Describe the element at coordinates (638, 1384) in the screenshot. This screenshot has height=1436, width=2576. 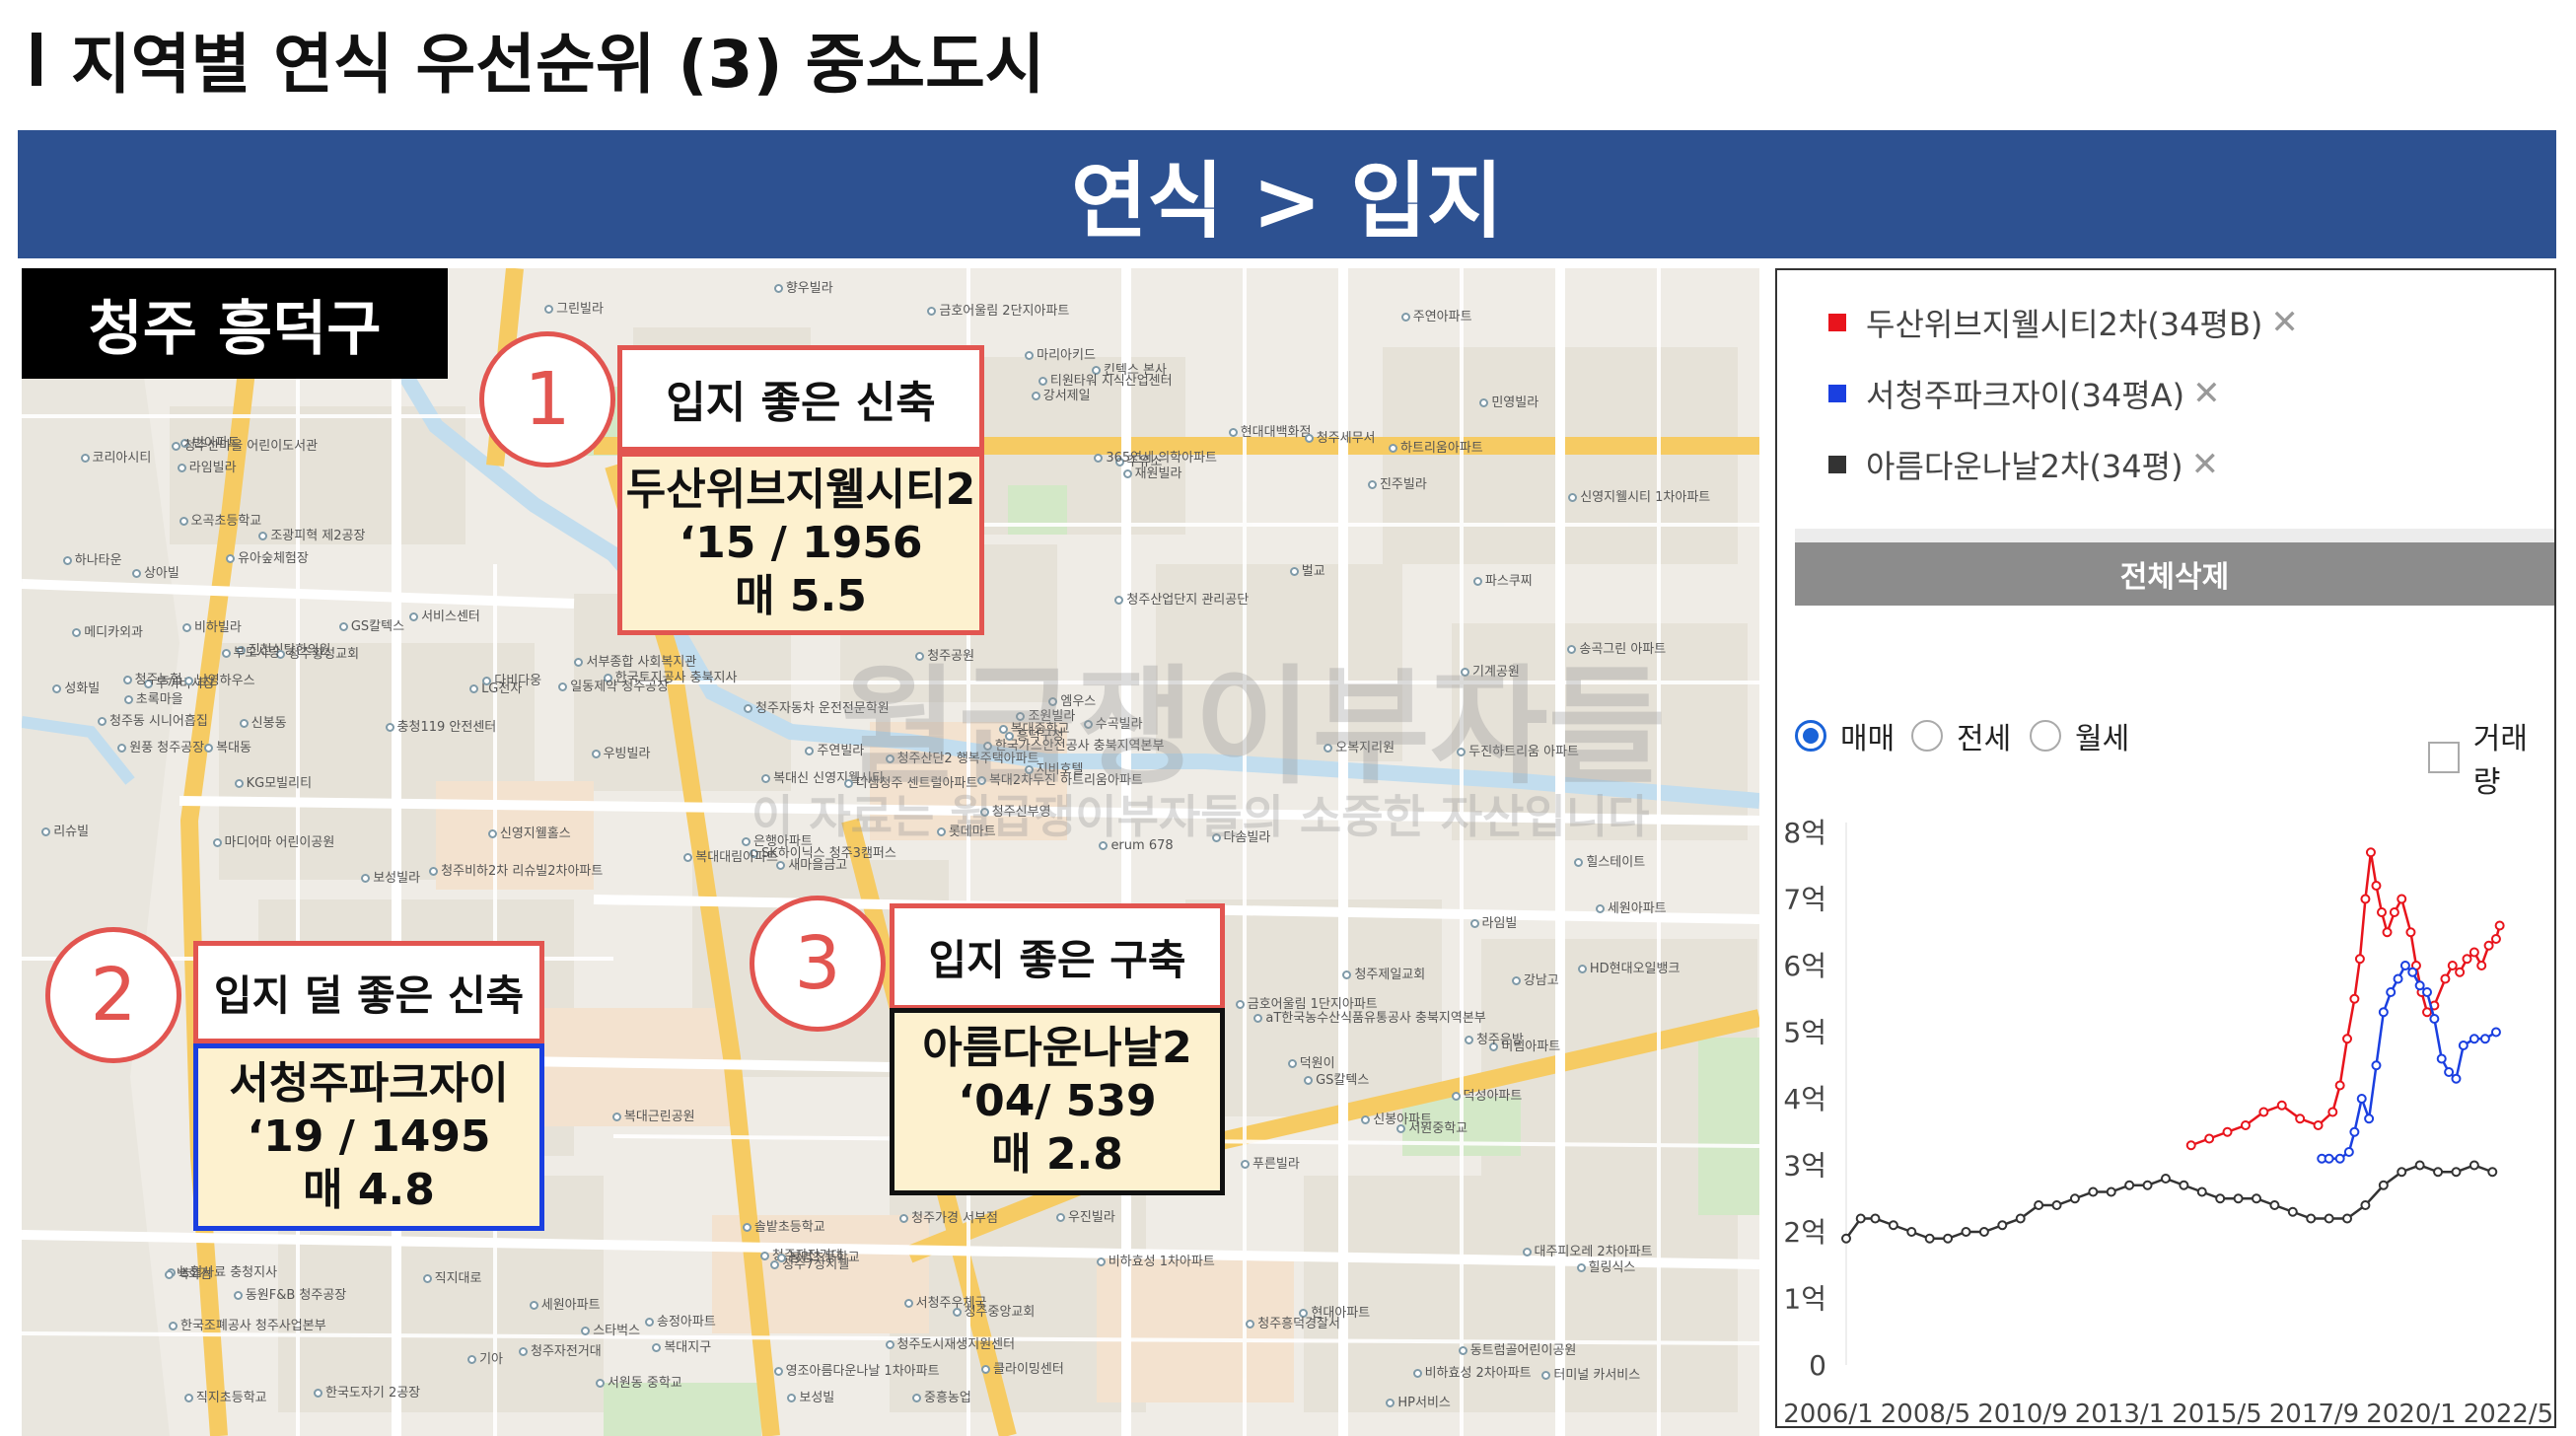
I see `map-poi-label: 서원동 중학교` at that location.